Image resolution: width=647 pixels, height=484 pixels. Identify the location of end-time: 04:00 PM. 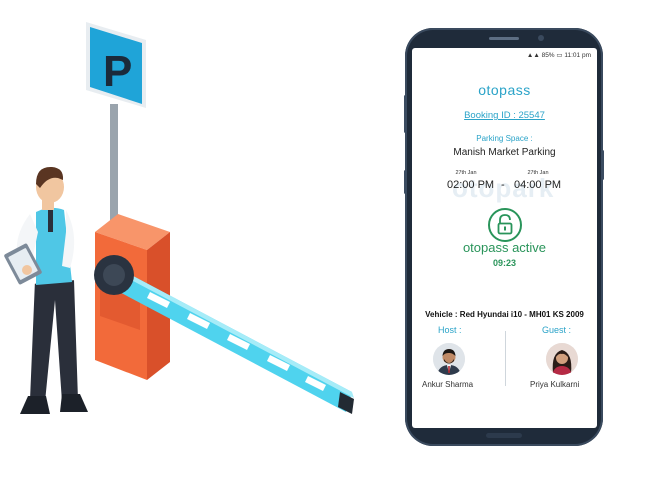
(538, 185).